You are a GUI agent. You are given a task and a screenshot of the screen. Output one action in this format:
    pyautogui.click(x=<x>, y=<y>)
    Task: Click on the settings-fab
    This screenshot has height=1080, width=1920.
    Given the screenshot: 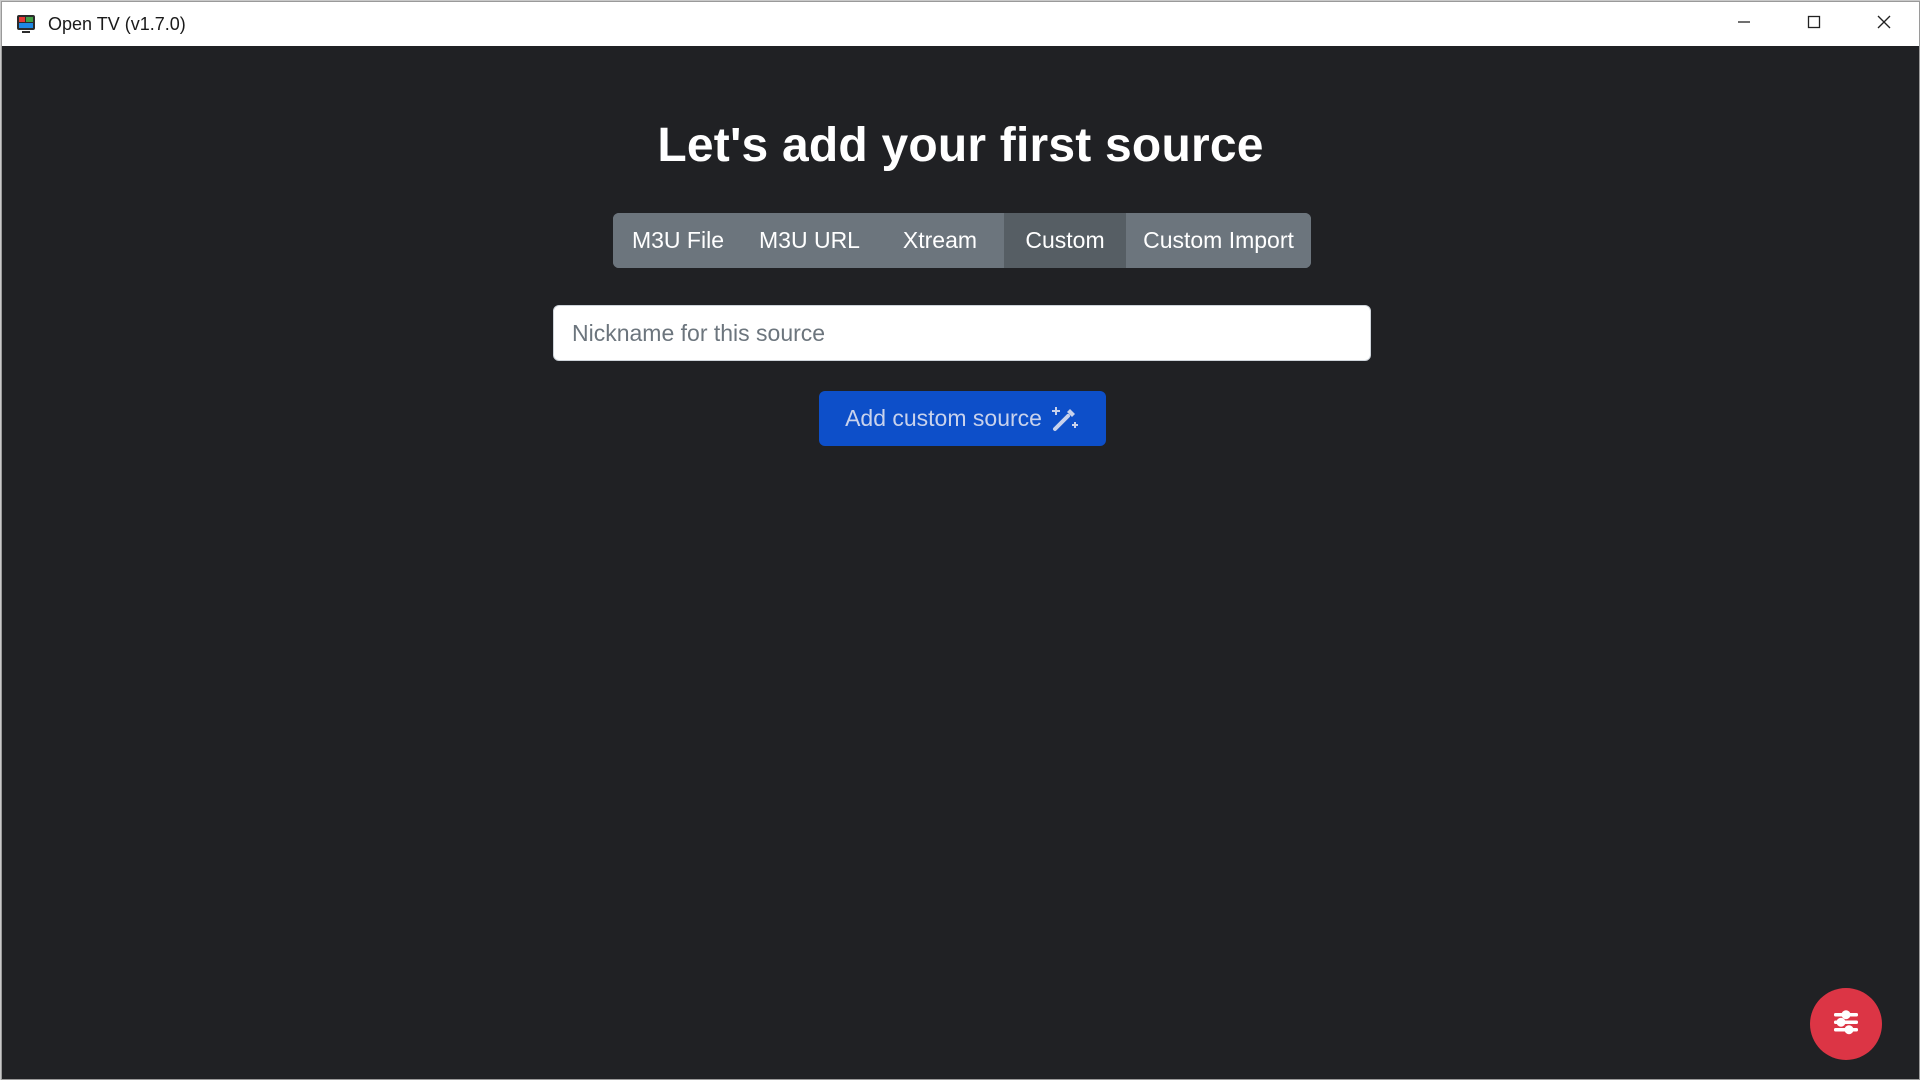 What is the action you would take?
    pyautogui.click(x=1846, y=1024)
    